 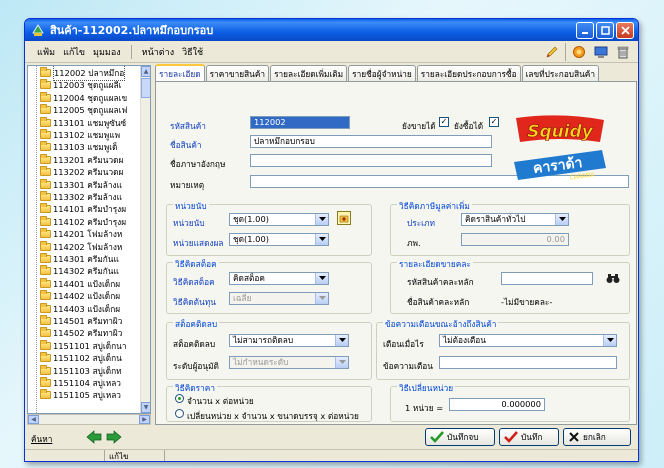 I want to click on scroll-thumb, so click(x=145, y=88).